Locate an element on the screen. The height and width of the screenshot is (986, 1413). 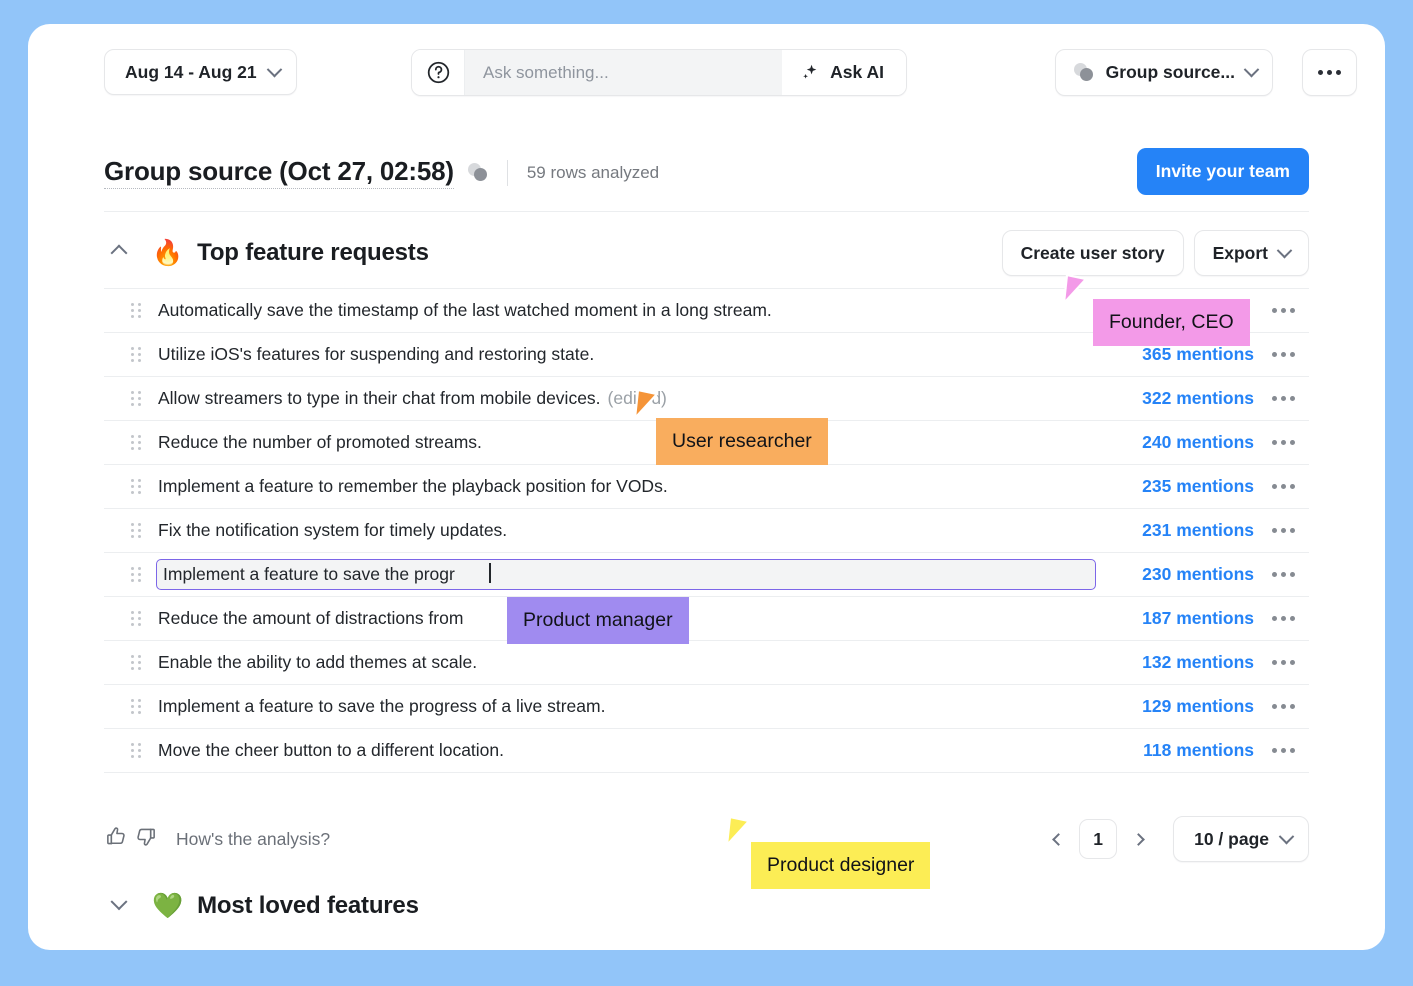
thumbs-down-icon is located at coordinates (146, 837).